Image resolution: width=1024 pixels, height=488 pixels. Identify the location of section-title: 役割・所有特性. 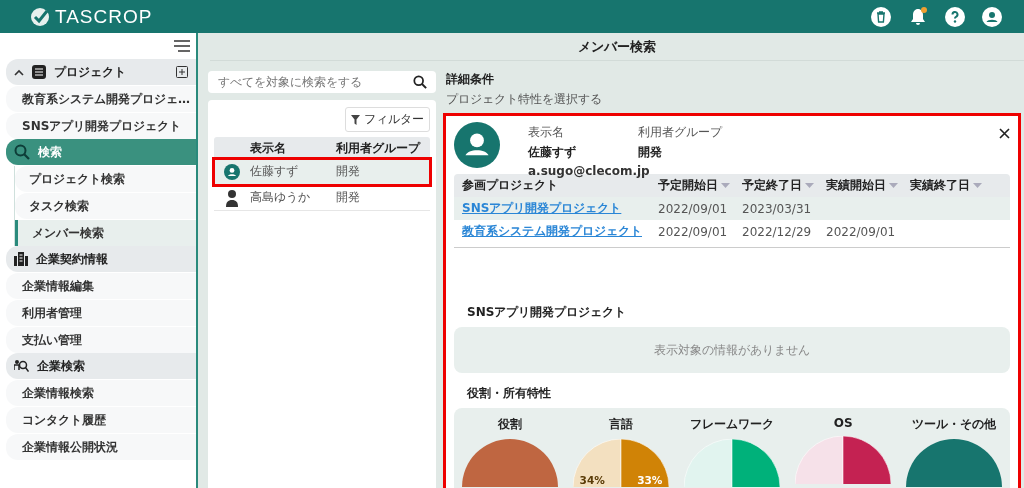
(509, 393).